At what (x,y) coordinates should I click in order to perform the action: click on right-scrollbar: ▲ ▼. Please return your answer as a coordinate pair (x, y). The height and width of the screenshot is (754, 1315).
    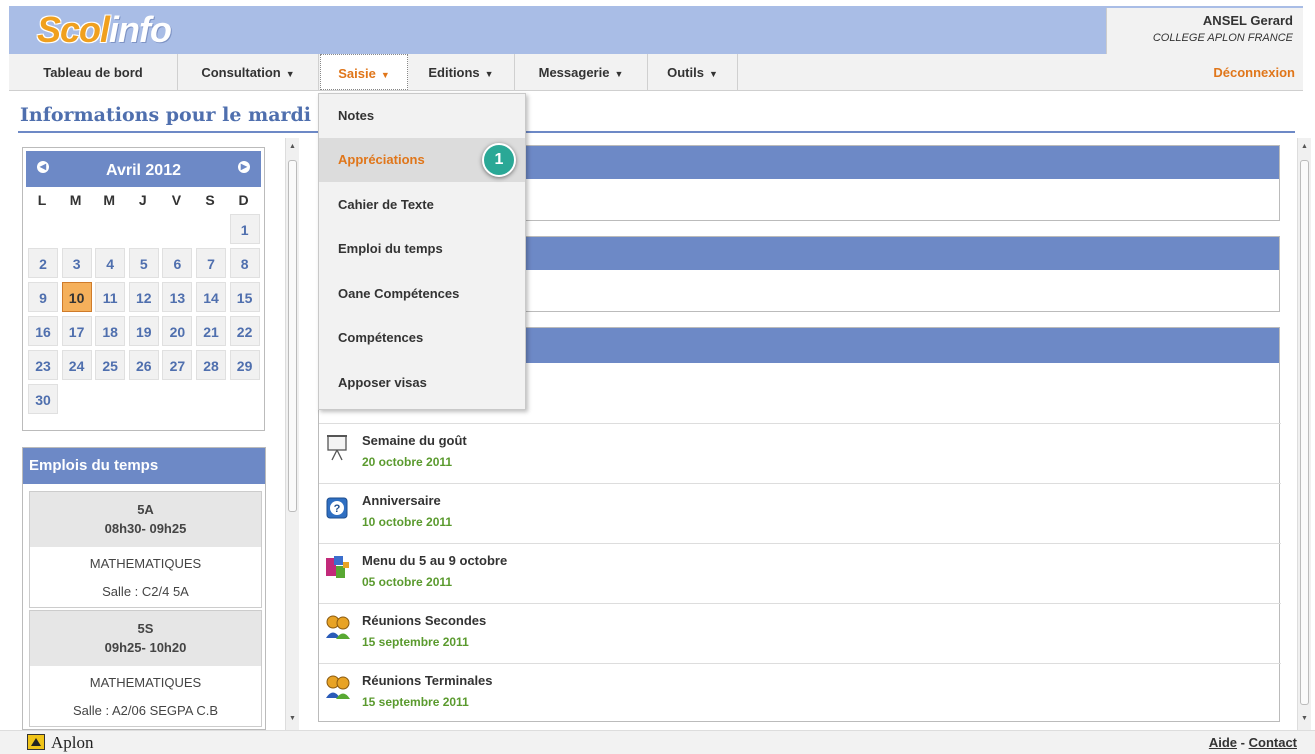
    Looking at the image, I should click on (1304, 434).